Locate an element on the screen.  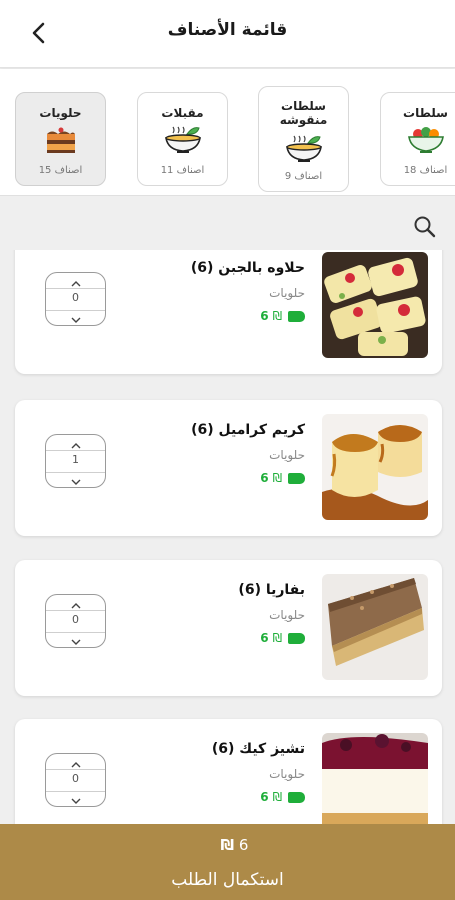
product-card: تشيز كيك (6) حلويات 6 ₪ 0 is located at coordinates (228, 771).